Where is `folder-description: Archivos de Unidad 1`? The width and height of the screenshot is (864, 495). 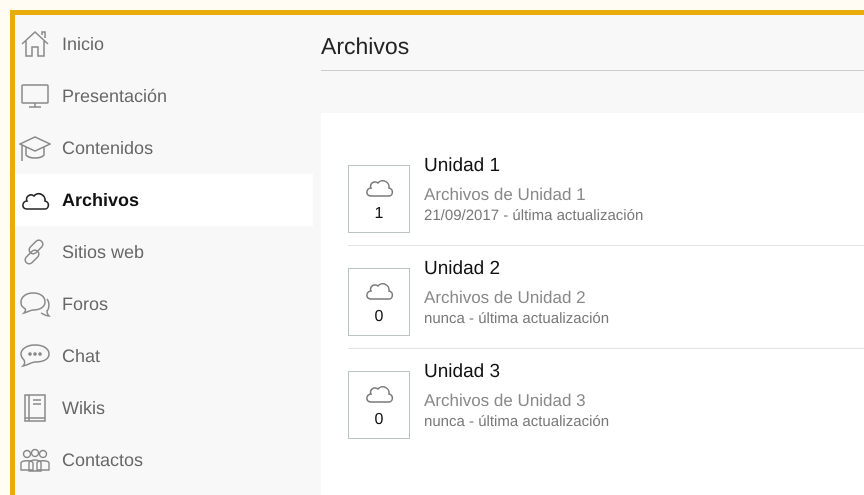 folder-description: Archivos de Unidad 1 is located at coordinates (505, 195).